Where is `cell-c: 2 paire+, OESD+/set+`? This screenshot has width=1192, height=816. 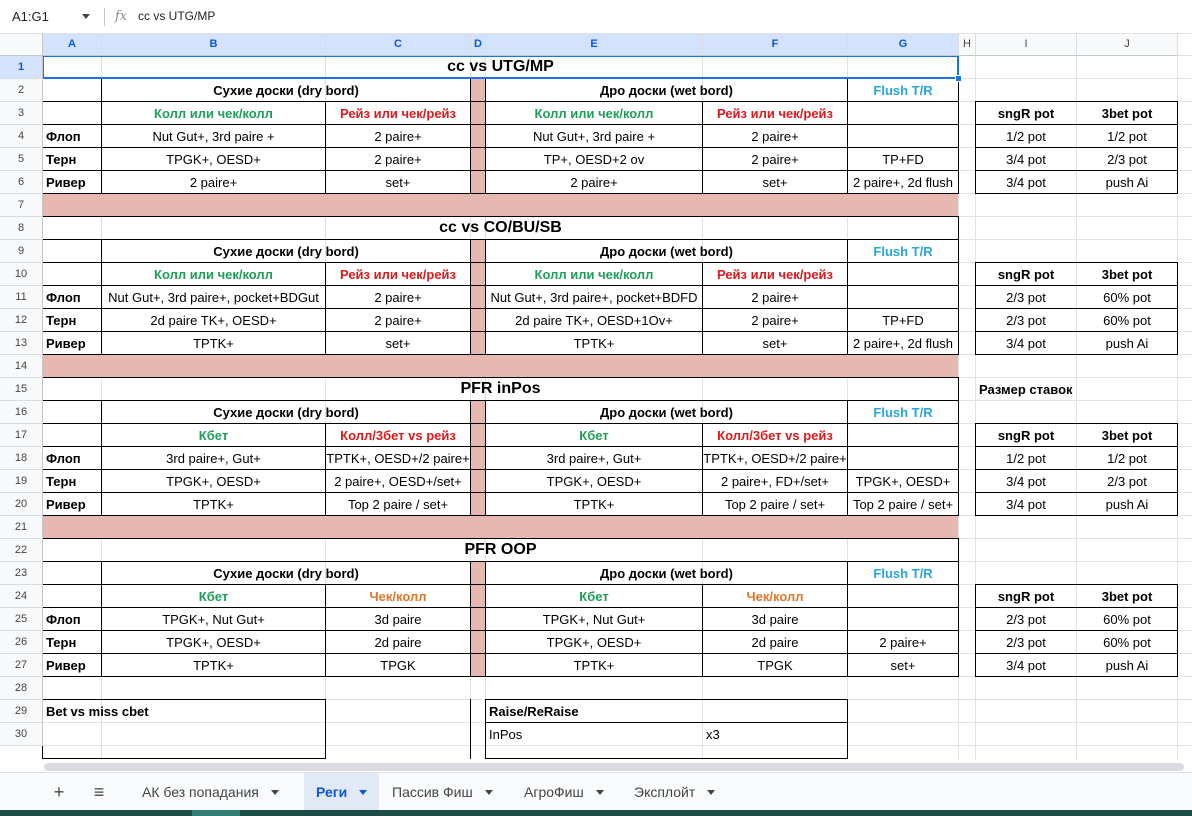
cell-c: 2 paire+, OESD+/set+ is located at coordinates (398, 481).